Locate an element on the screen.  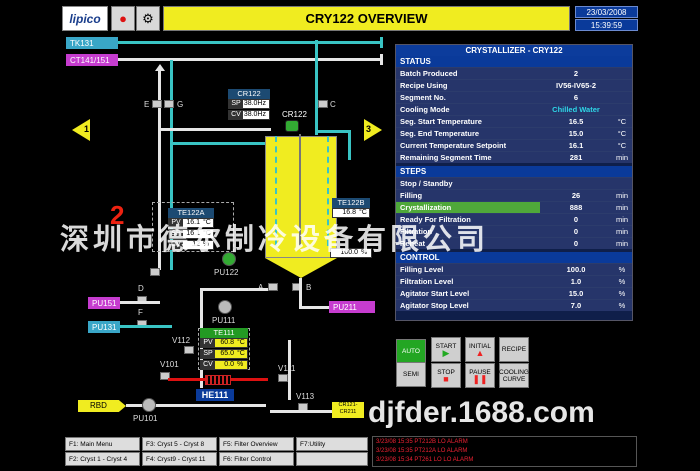
initial-button: INITIAL ▲ is located at coordinates (480, 349).